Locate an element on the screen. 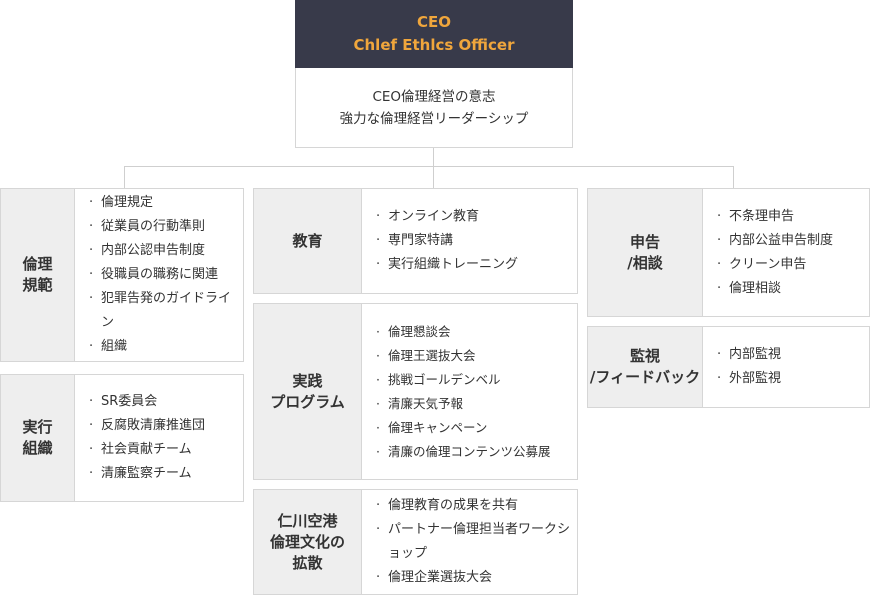 This screenshot has height=595, width=870. list-item: 実行組織トレーニング is located at coordinates (474, 265).